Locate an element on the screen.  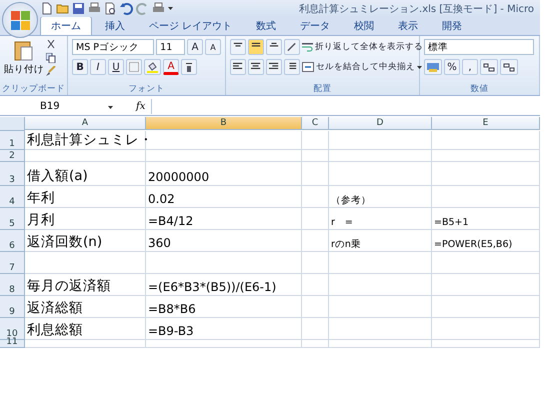
column-header: C is located at coordinates (315, 123).